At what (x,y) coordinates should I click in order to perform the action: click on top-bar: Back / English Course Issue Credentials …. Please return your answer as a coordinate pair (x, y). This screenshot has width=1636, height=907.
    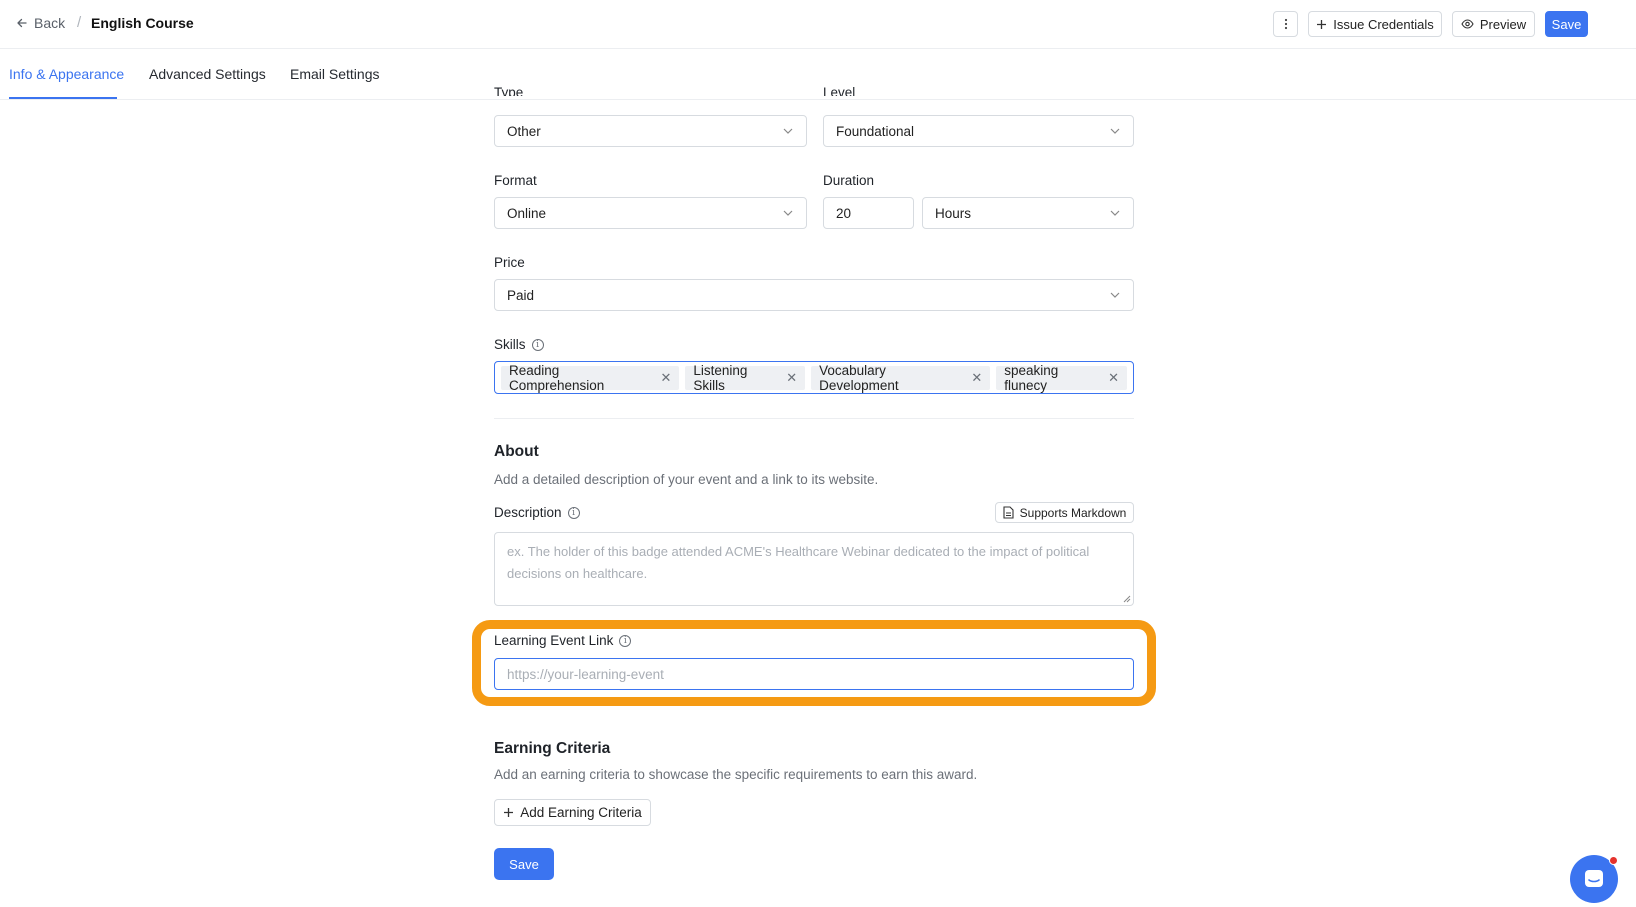
    Looking at the image, I should click on (818, 24).